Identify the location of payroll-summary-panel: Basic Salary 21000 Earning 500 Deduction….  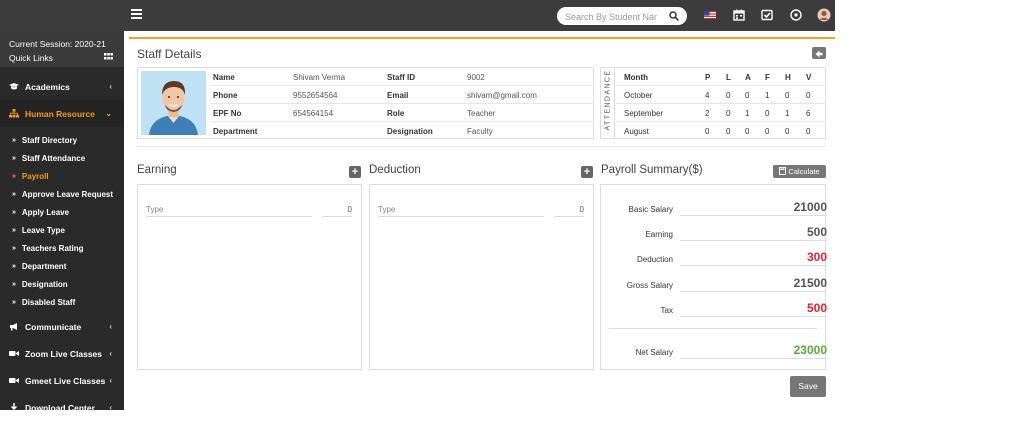
(713, 277).